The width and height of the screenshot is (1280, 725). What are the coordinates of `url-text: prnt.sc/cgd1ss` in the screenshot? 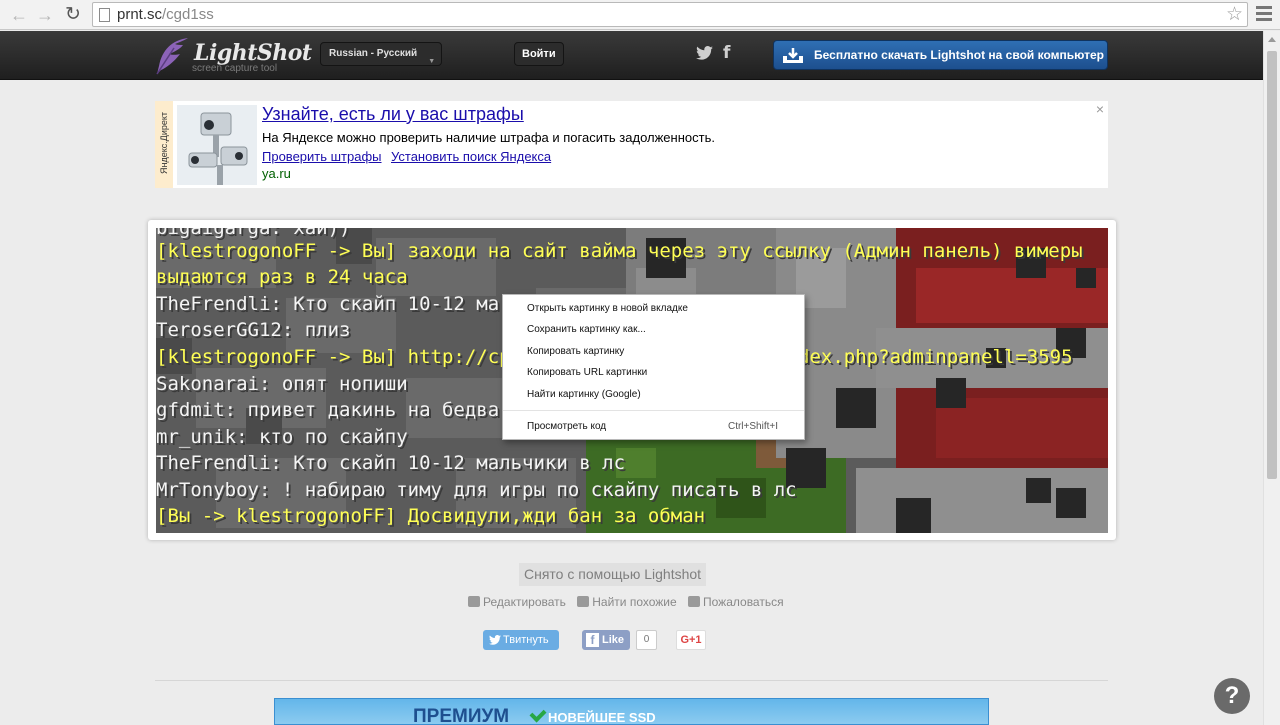 It's located at (165, 14).